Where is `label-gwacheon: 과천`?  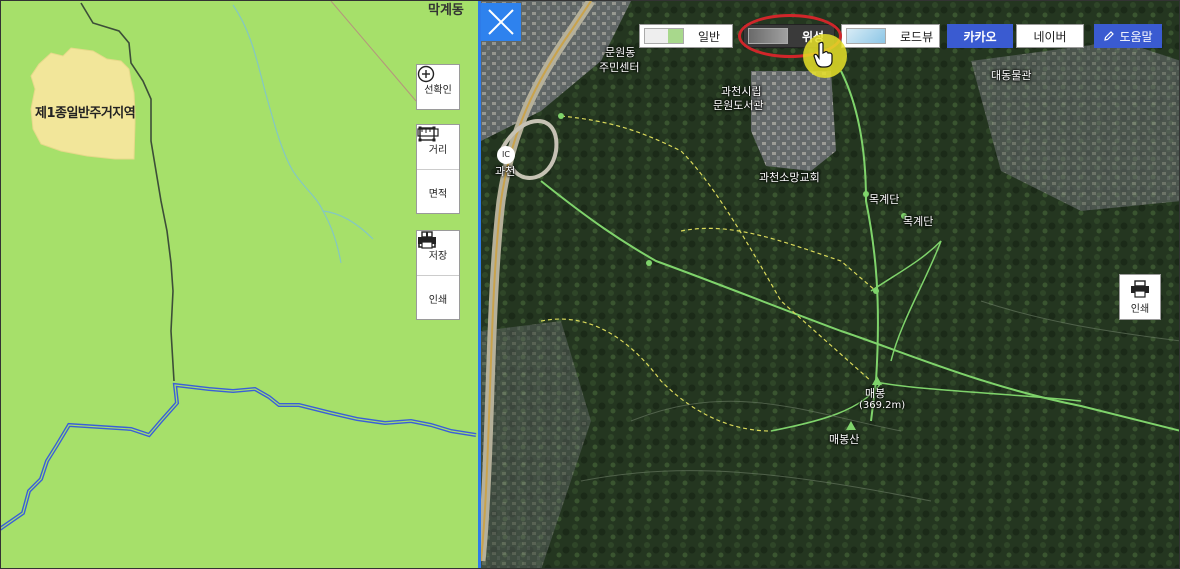 label-gwacheon: 과천 is located at coordinates (505, 171).